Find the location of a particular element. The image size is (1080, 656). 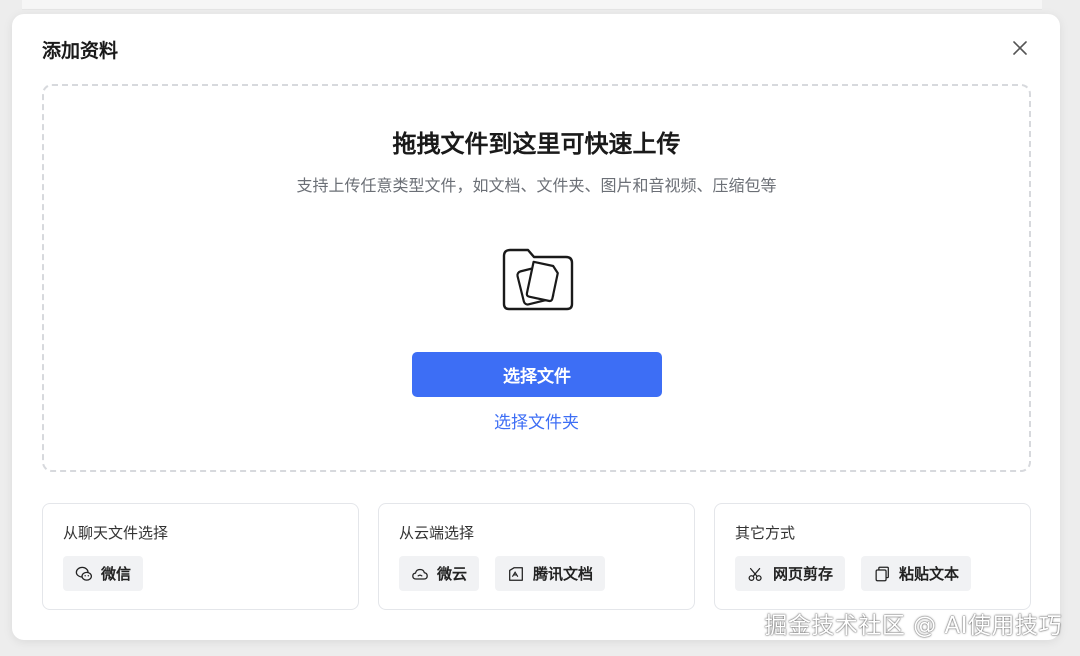

card-title: 从聊天文件选择 is located at coordinates (116, 533).